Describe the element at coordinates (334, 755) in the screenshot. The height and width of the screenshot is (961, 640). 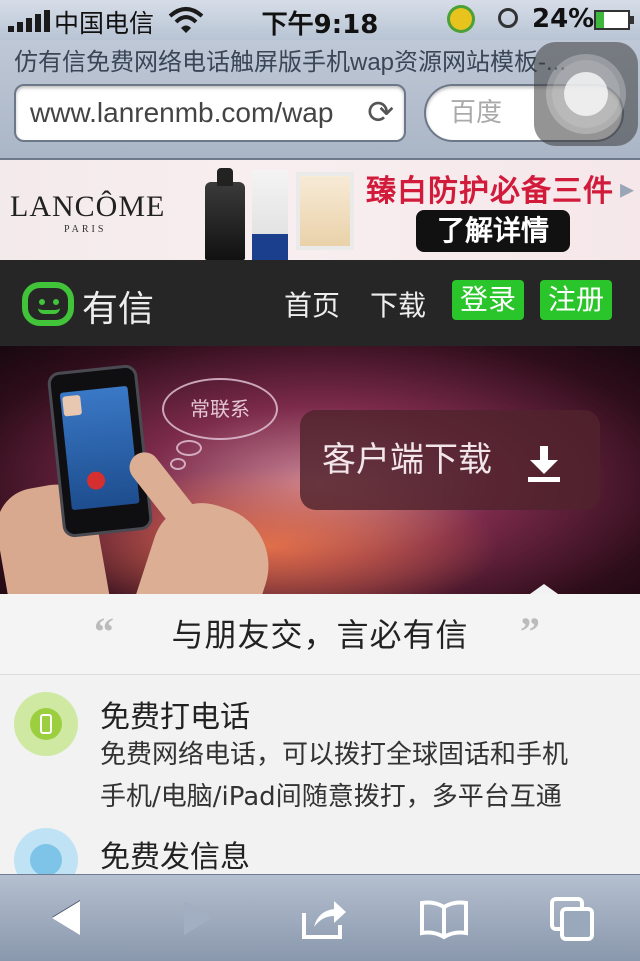
I see `feature-desc-line: 免费网络电话，可以拨打全球固话和手机` at that location.